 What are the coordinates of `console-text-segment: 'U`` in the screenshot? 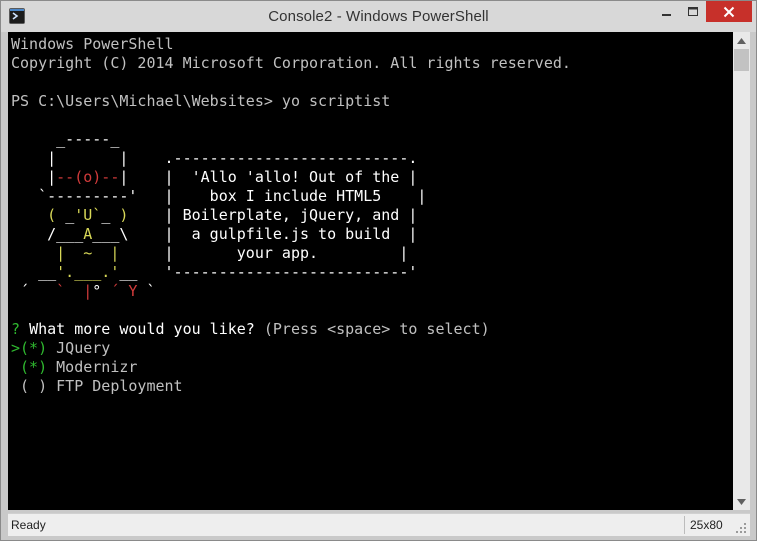 It's located at (88, 215).